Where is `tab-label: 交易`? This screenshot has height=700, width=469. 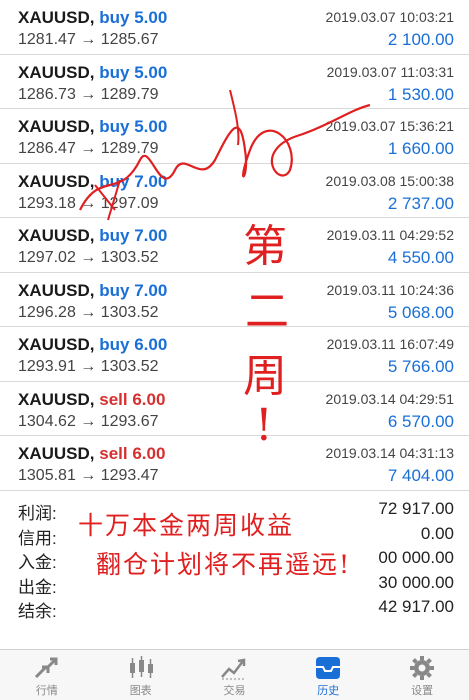
tab-label: 交易 is located at coordinates (234, 691).